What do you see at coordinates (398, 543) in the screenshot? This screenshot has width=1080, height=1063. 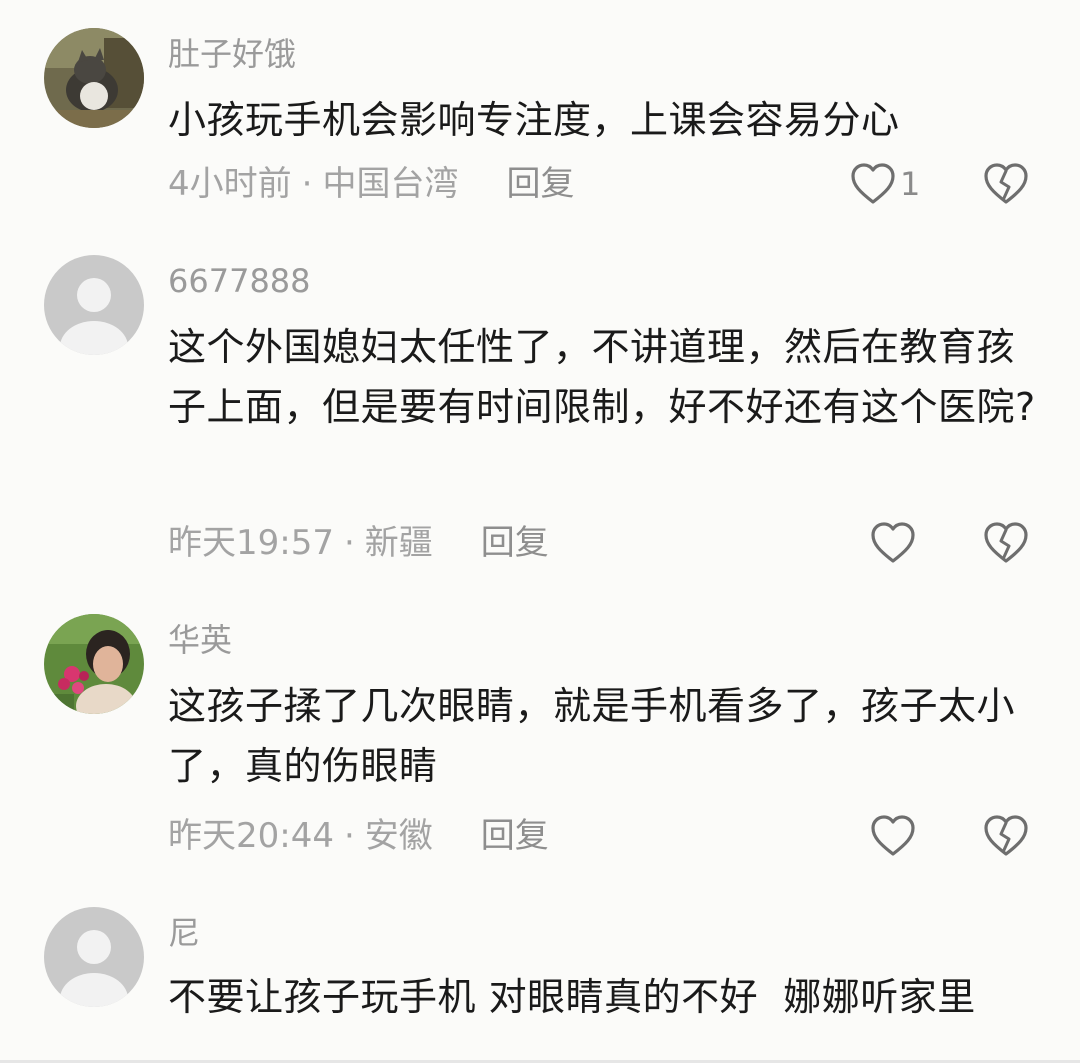 I see `comment-location: 新疆` at bounding box center [398, 543].